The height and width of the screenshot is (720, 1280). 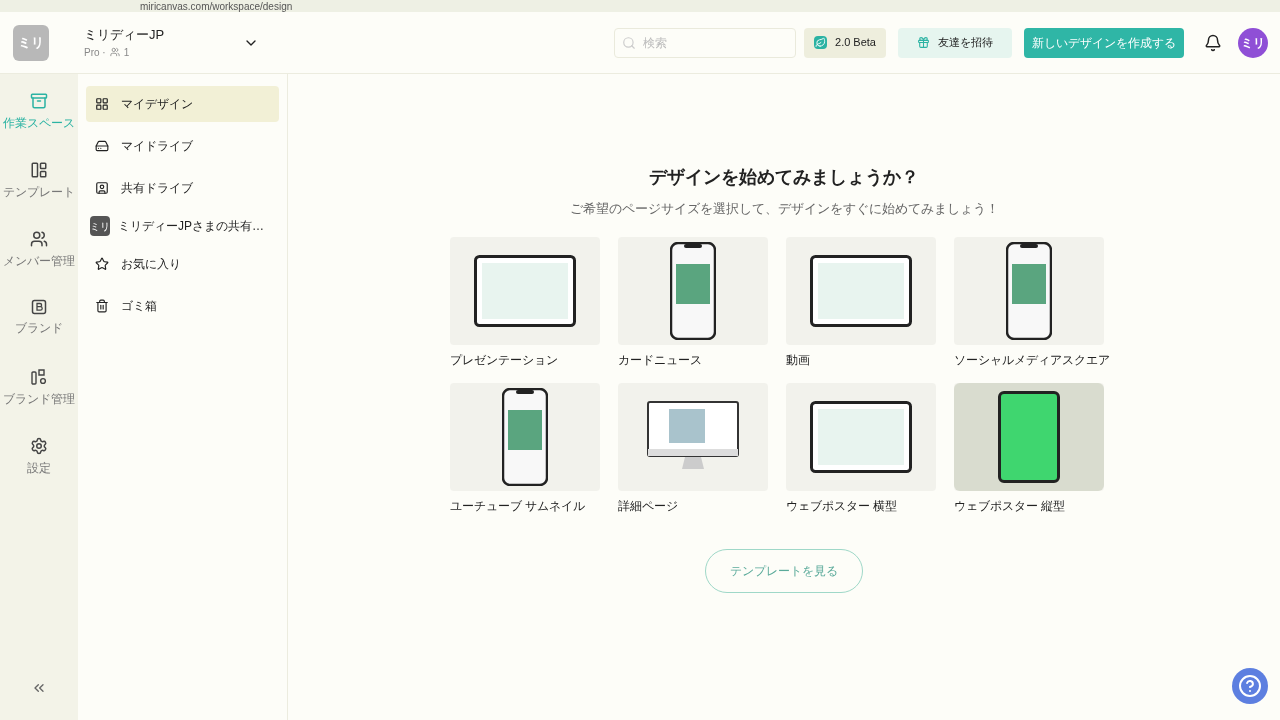 What do you see at coordinates (532, 451) in the screenshot?
I see `template-card: ユーチューブ サムネイル` at bounding box center [532, 451].